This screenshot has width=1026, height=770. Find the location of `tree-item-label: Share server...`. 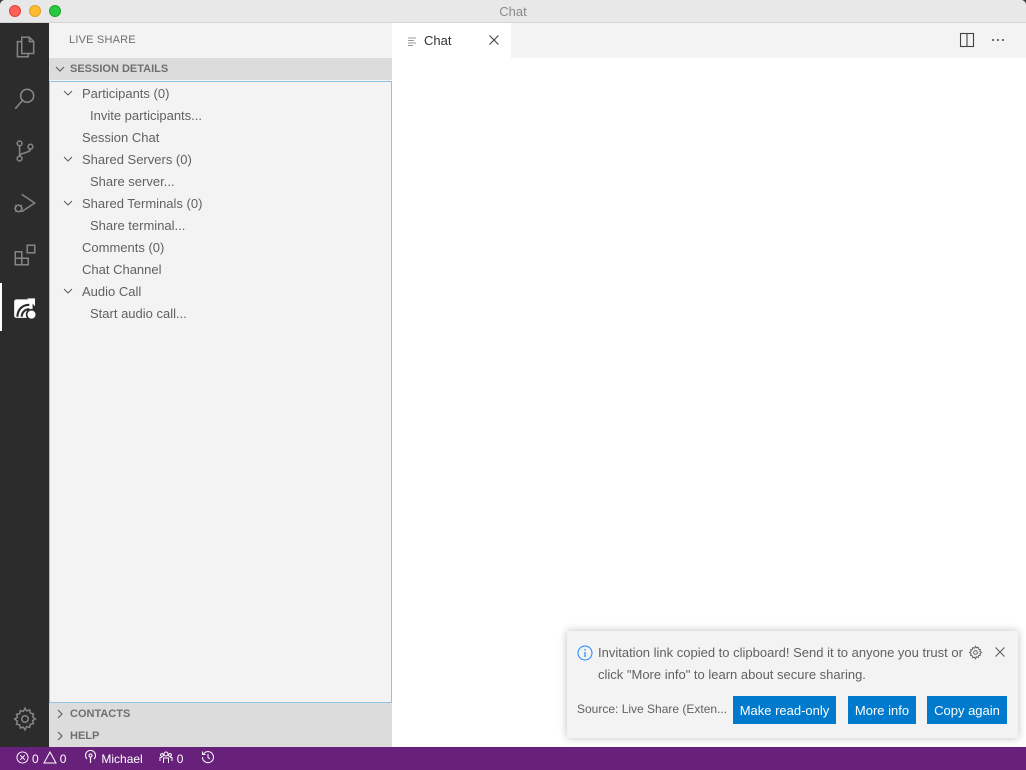

tree-item-label: Share server... is located at coordinates (132, 181).